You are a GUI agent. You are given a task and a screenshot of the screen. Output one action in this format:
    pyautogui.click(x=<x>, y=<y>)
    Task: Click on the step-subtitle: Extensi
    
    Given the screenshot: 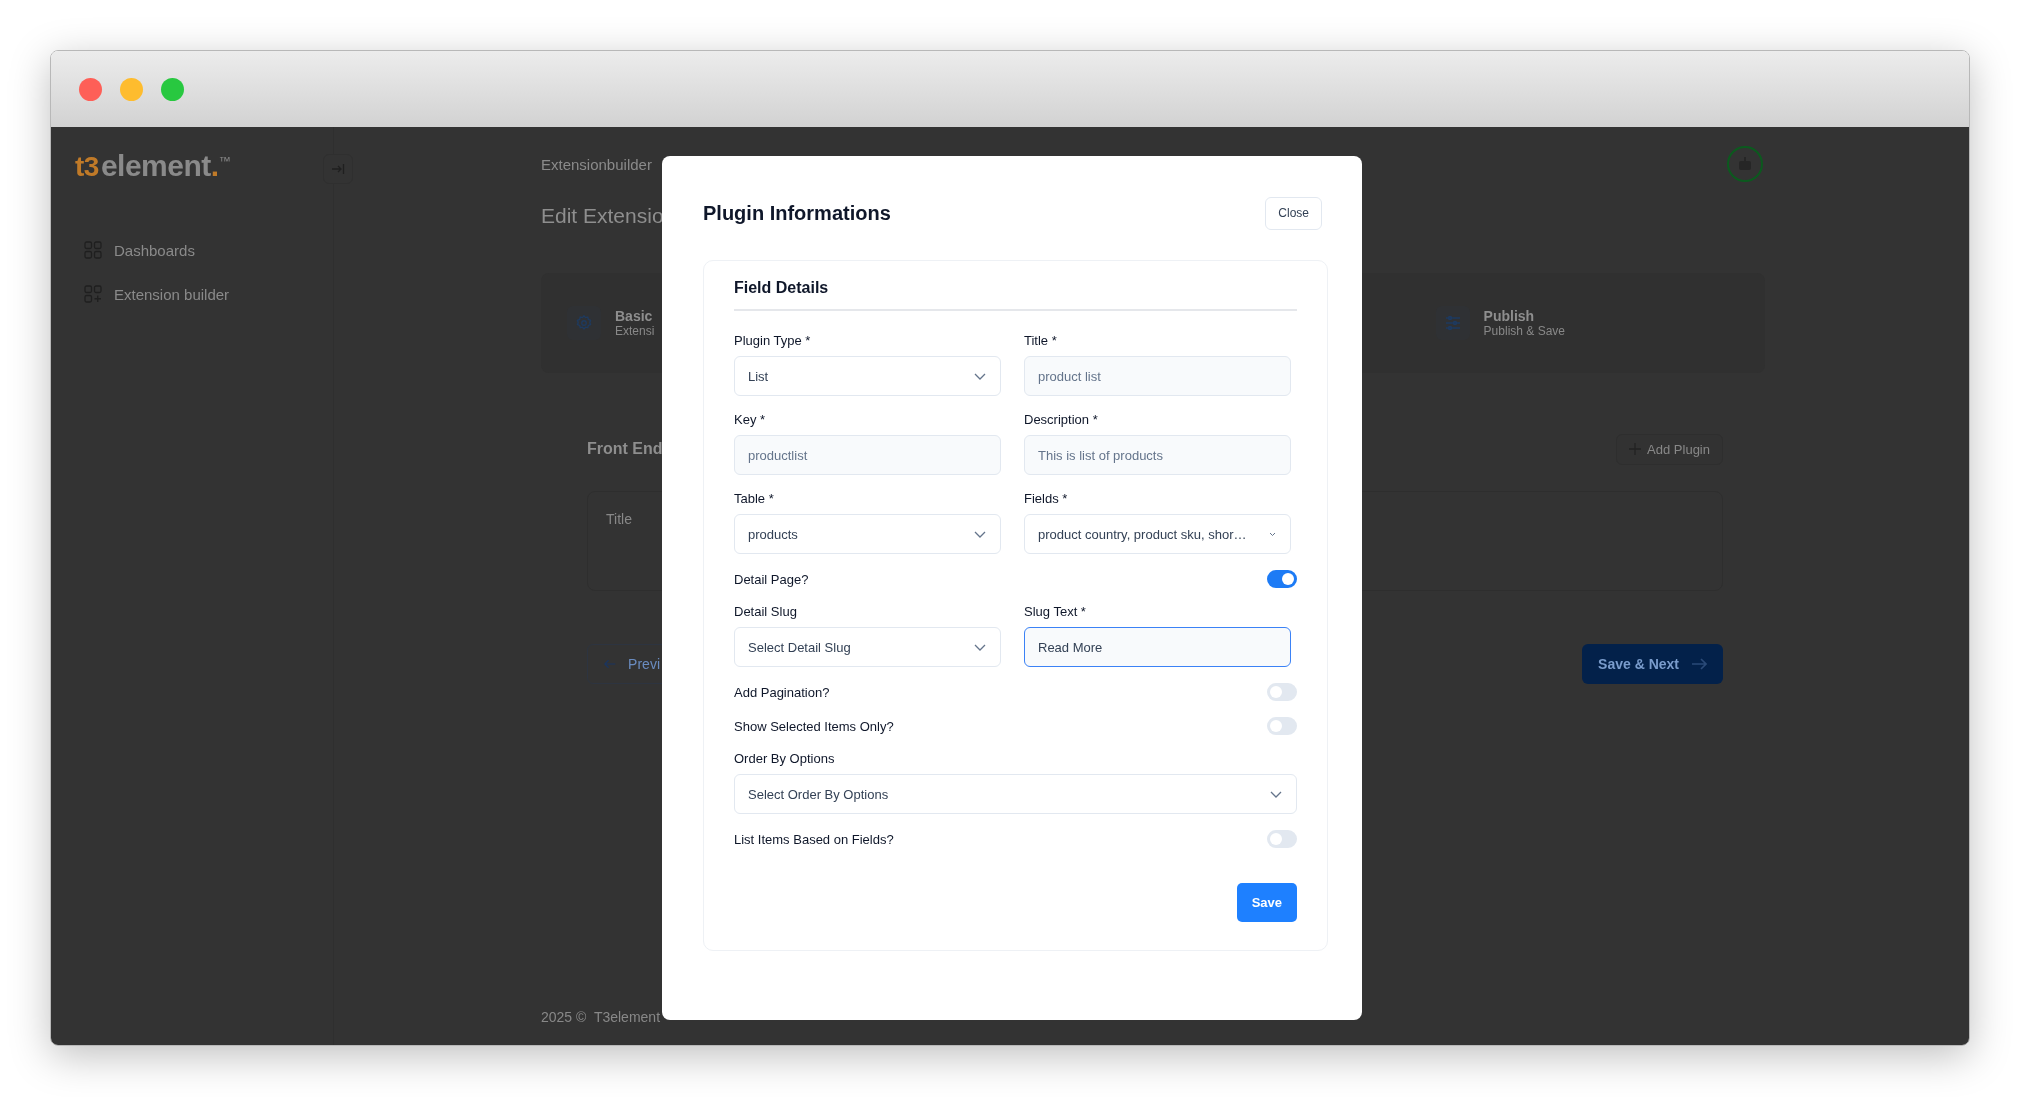 What is the action you would take?
    pyautogui.click(x=635, y=331)
    